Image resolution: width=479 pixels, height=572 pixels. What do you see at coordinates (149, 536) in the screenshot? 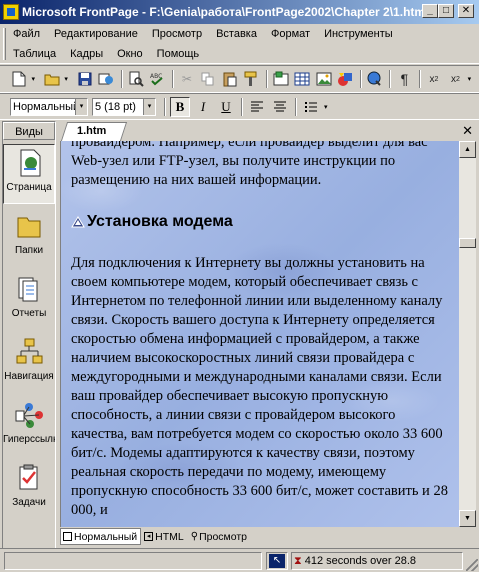
I see `html-tab-icon: ◂` at bounding box center [149, 536].